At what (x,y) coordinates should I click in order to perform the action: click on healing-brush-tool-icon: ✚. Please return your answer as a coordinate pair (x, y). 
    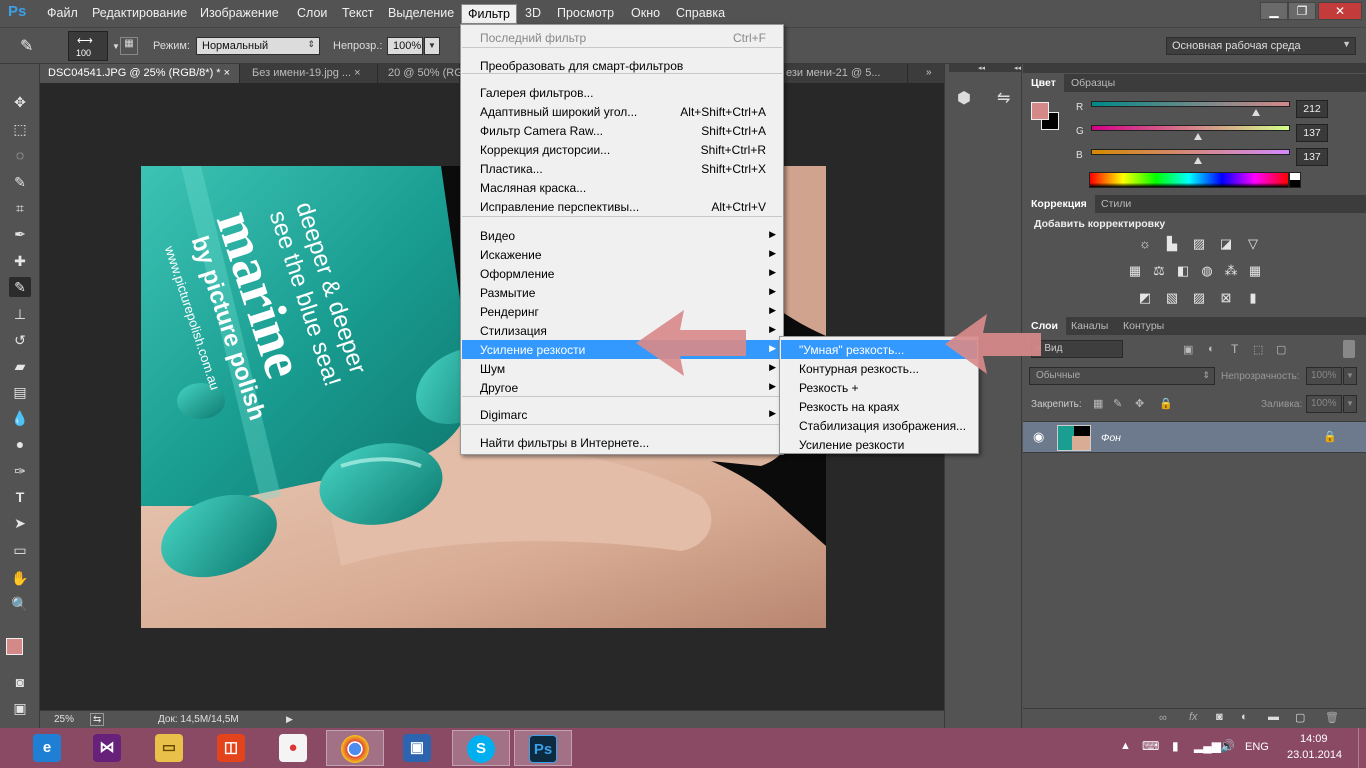
    Looking at the image, I should click on (20, 261).